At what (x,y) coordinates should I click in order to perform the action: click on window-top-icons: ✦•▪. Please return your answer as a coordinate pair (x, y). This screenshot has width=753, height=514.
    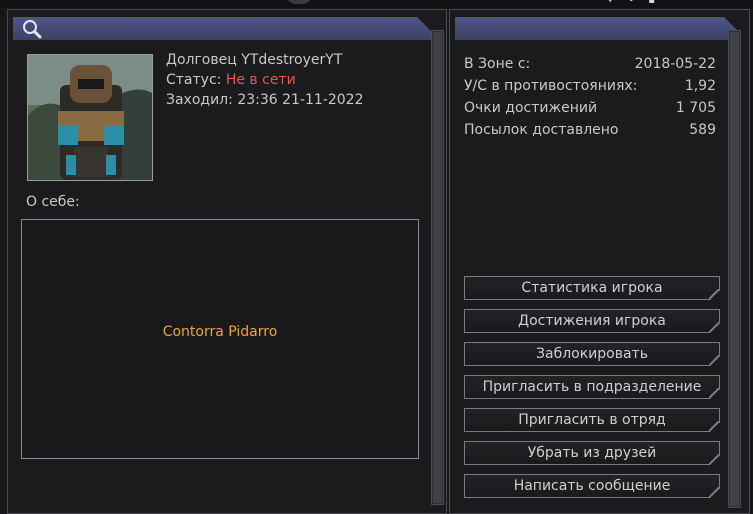
    Looking at the image, I should click on (638, 3).